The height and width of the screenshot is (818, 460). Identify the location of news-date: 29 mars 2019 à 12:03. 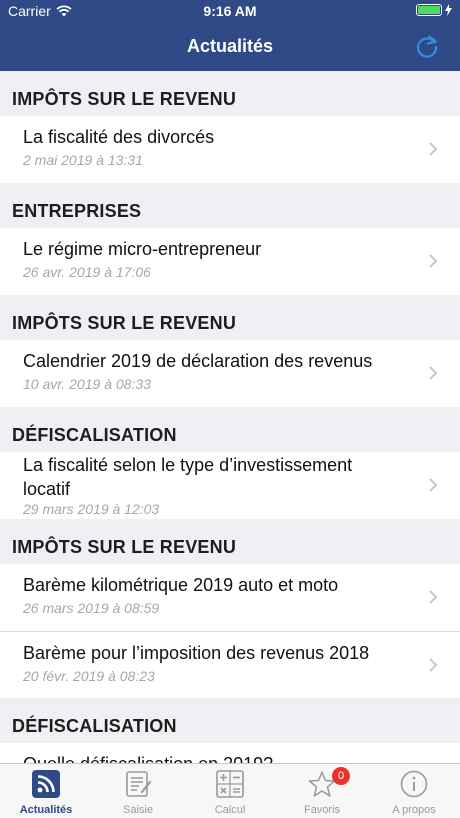
(91, 509).